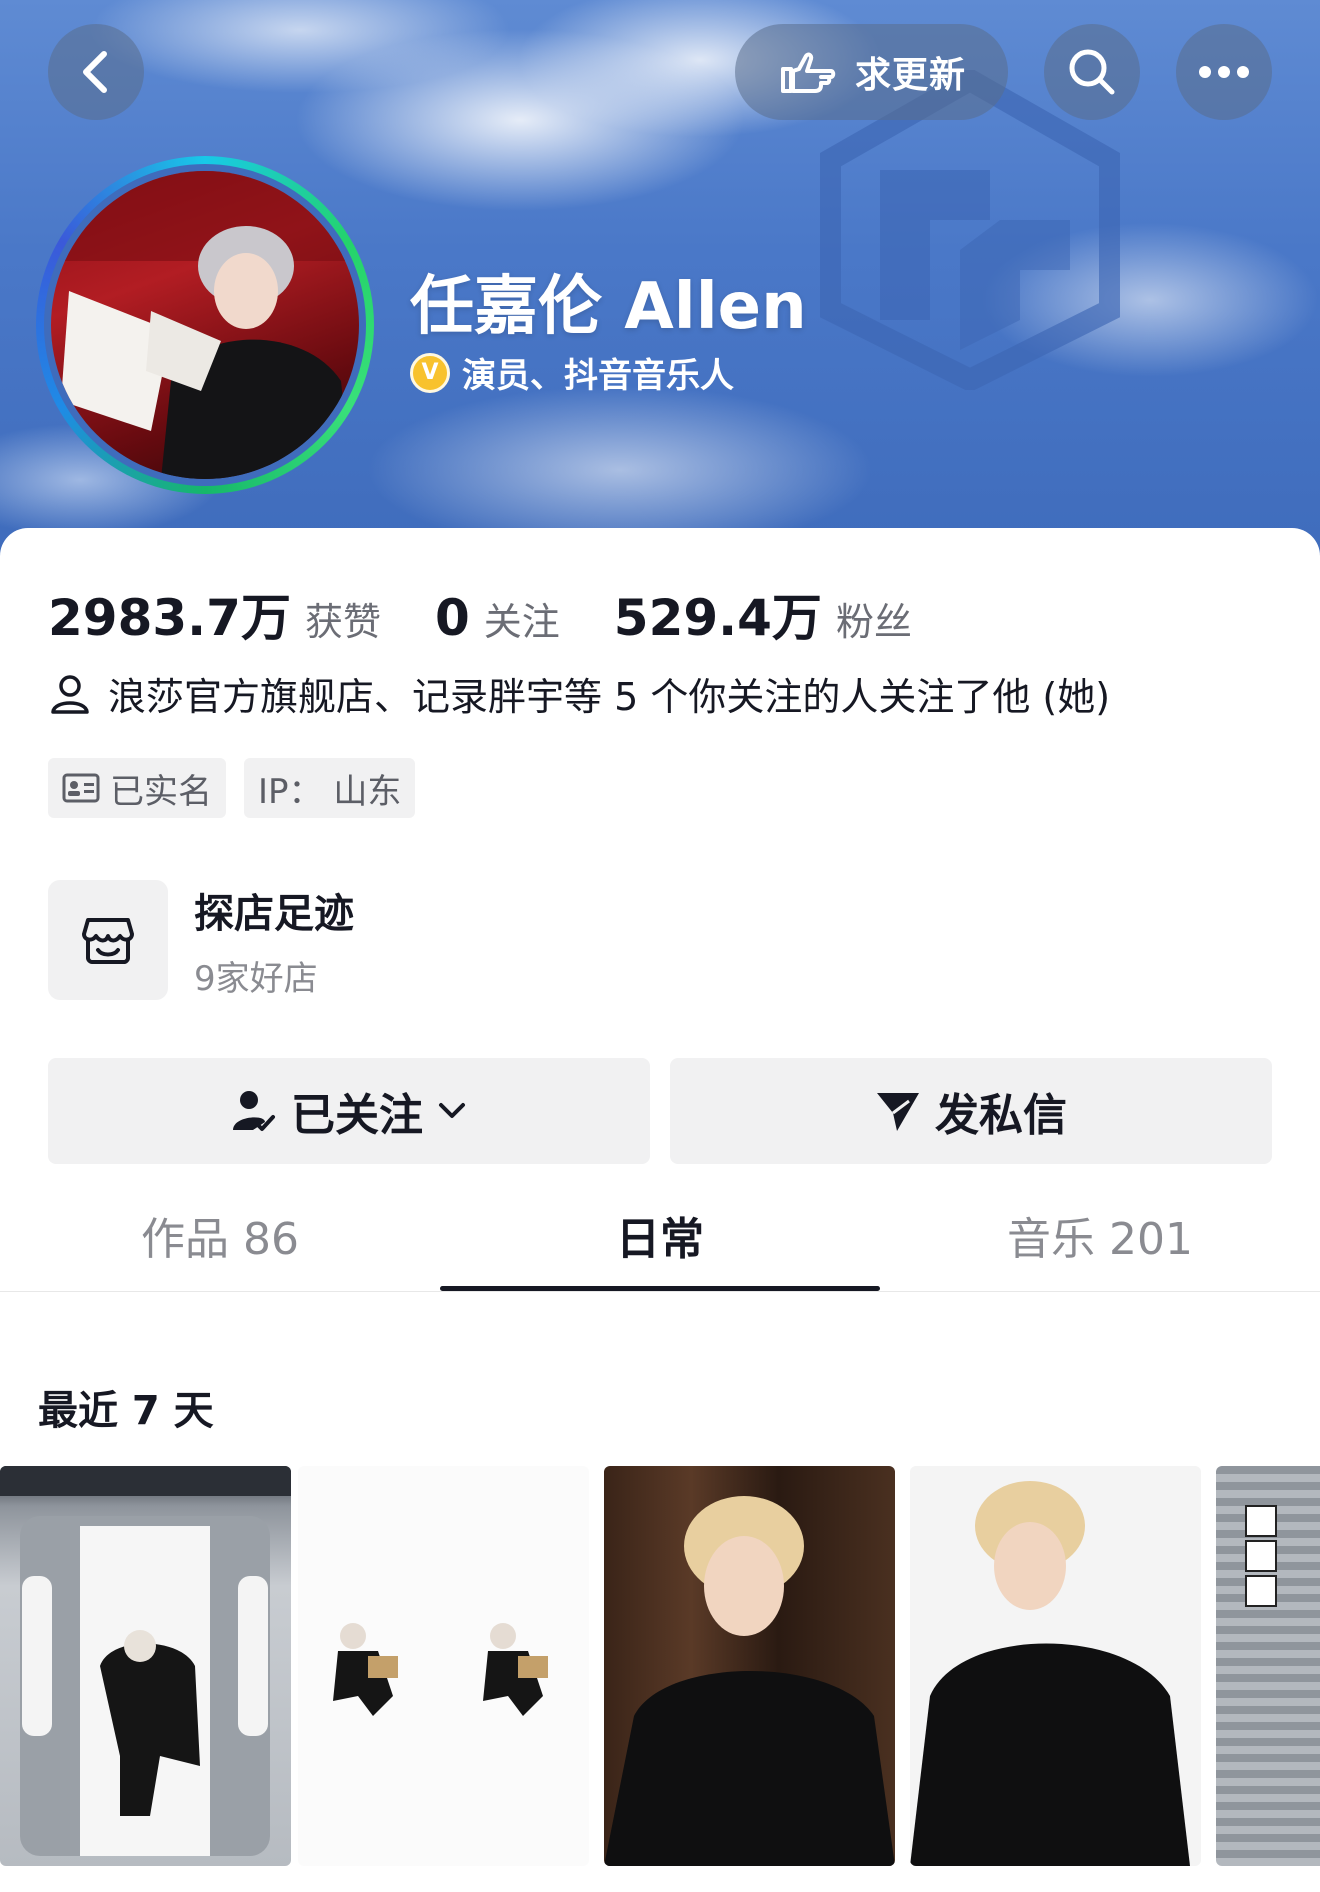 This screenshot has width=1320, height=1892. Describe the element at coordinates (330, 791) in the screenshot. I see `ip-text: IP： 山东` at that location.